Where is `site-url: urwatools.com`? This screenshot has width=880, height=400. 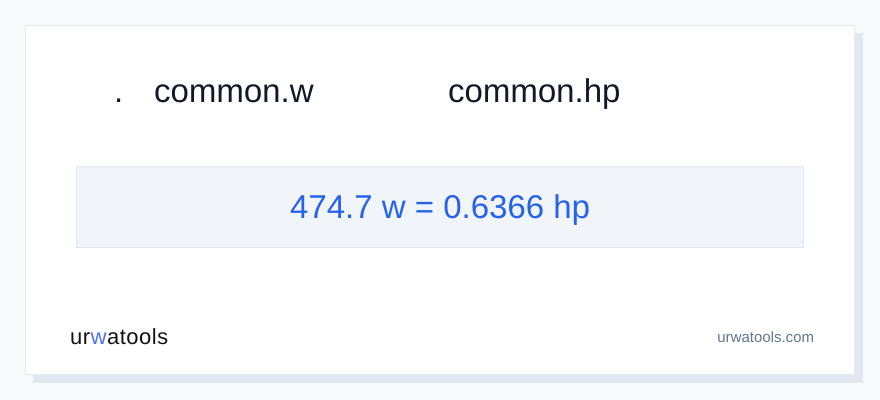 site-url: urwatools.com is located at coordinates (765, 337).